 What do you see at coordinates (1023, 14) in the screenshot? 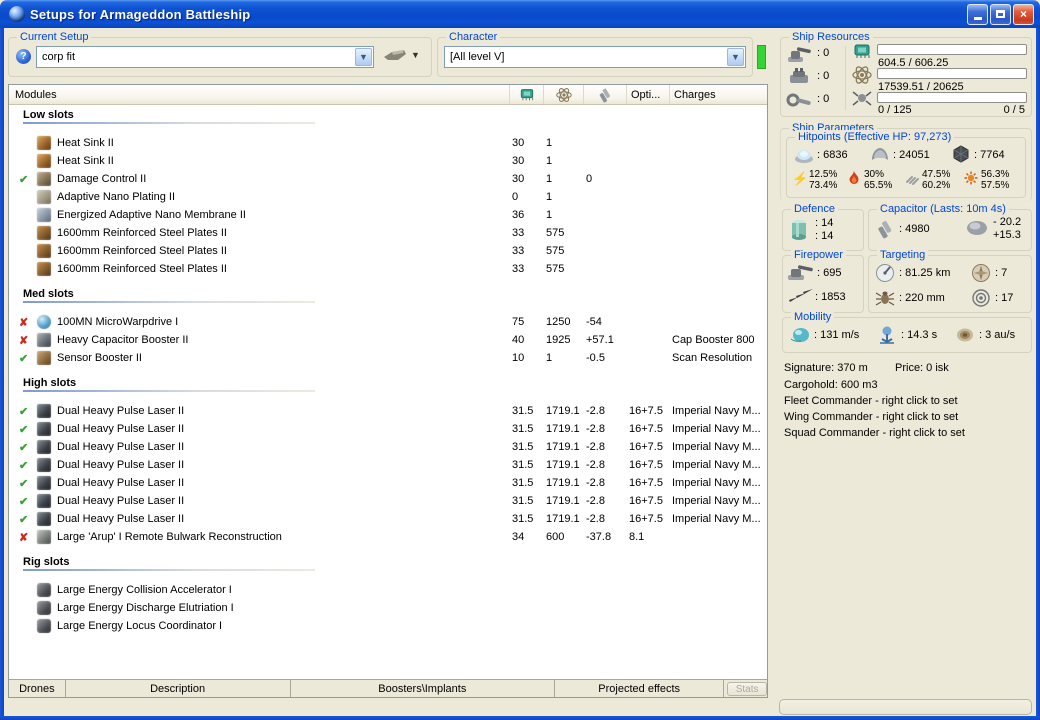
I see `close-button: ×` at bounding box center [1023, 14].